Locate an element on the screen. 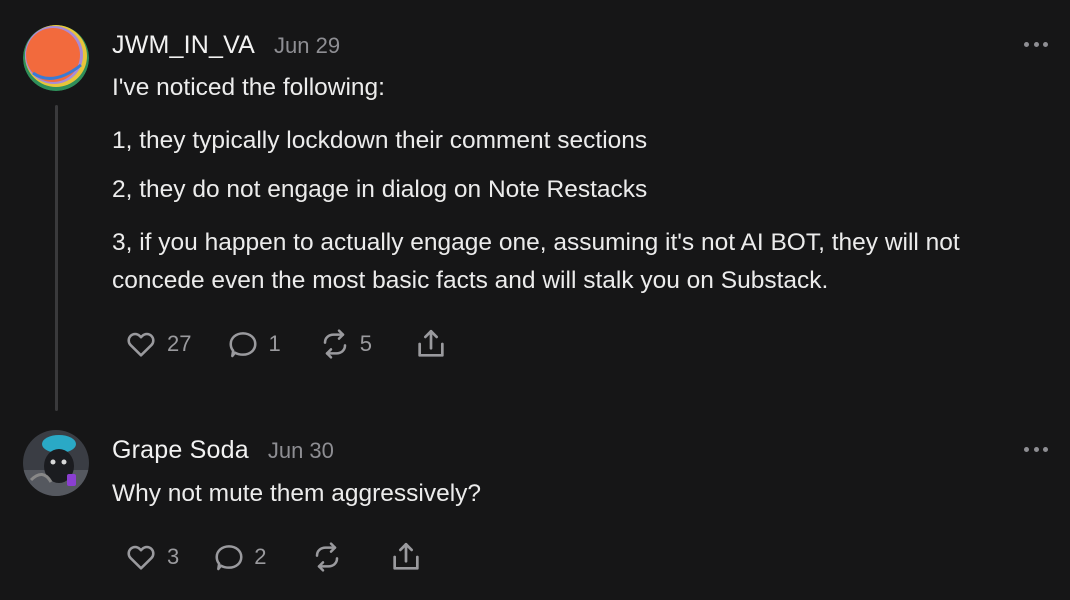  comment-actions: 27 1 5 is located at coordinates (286, 344).